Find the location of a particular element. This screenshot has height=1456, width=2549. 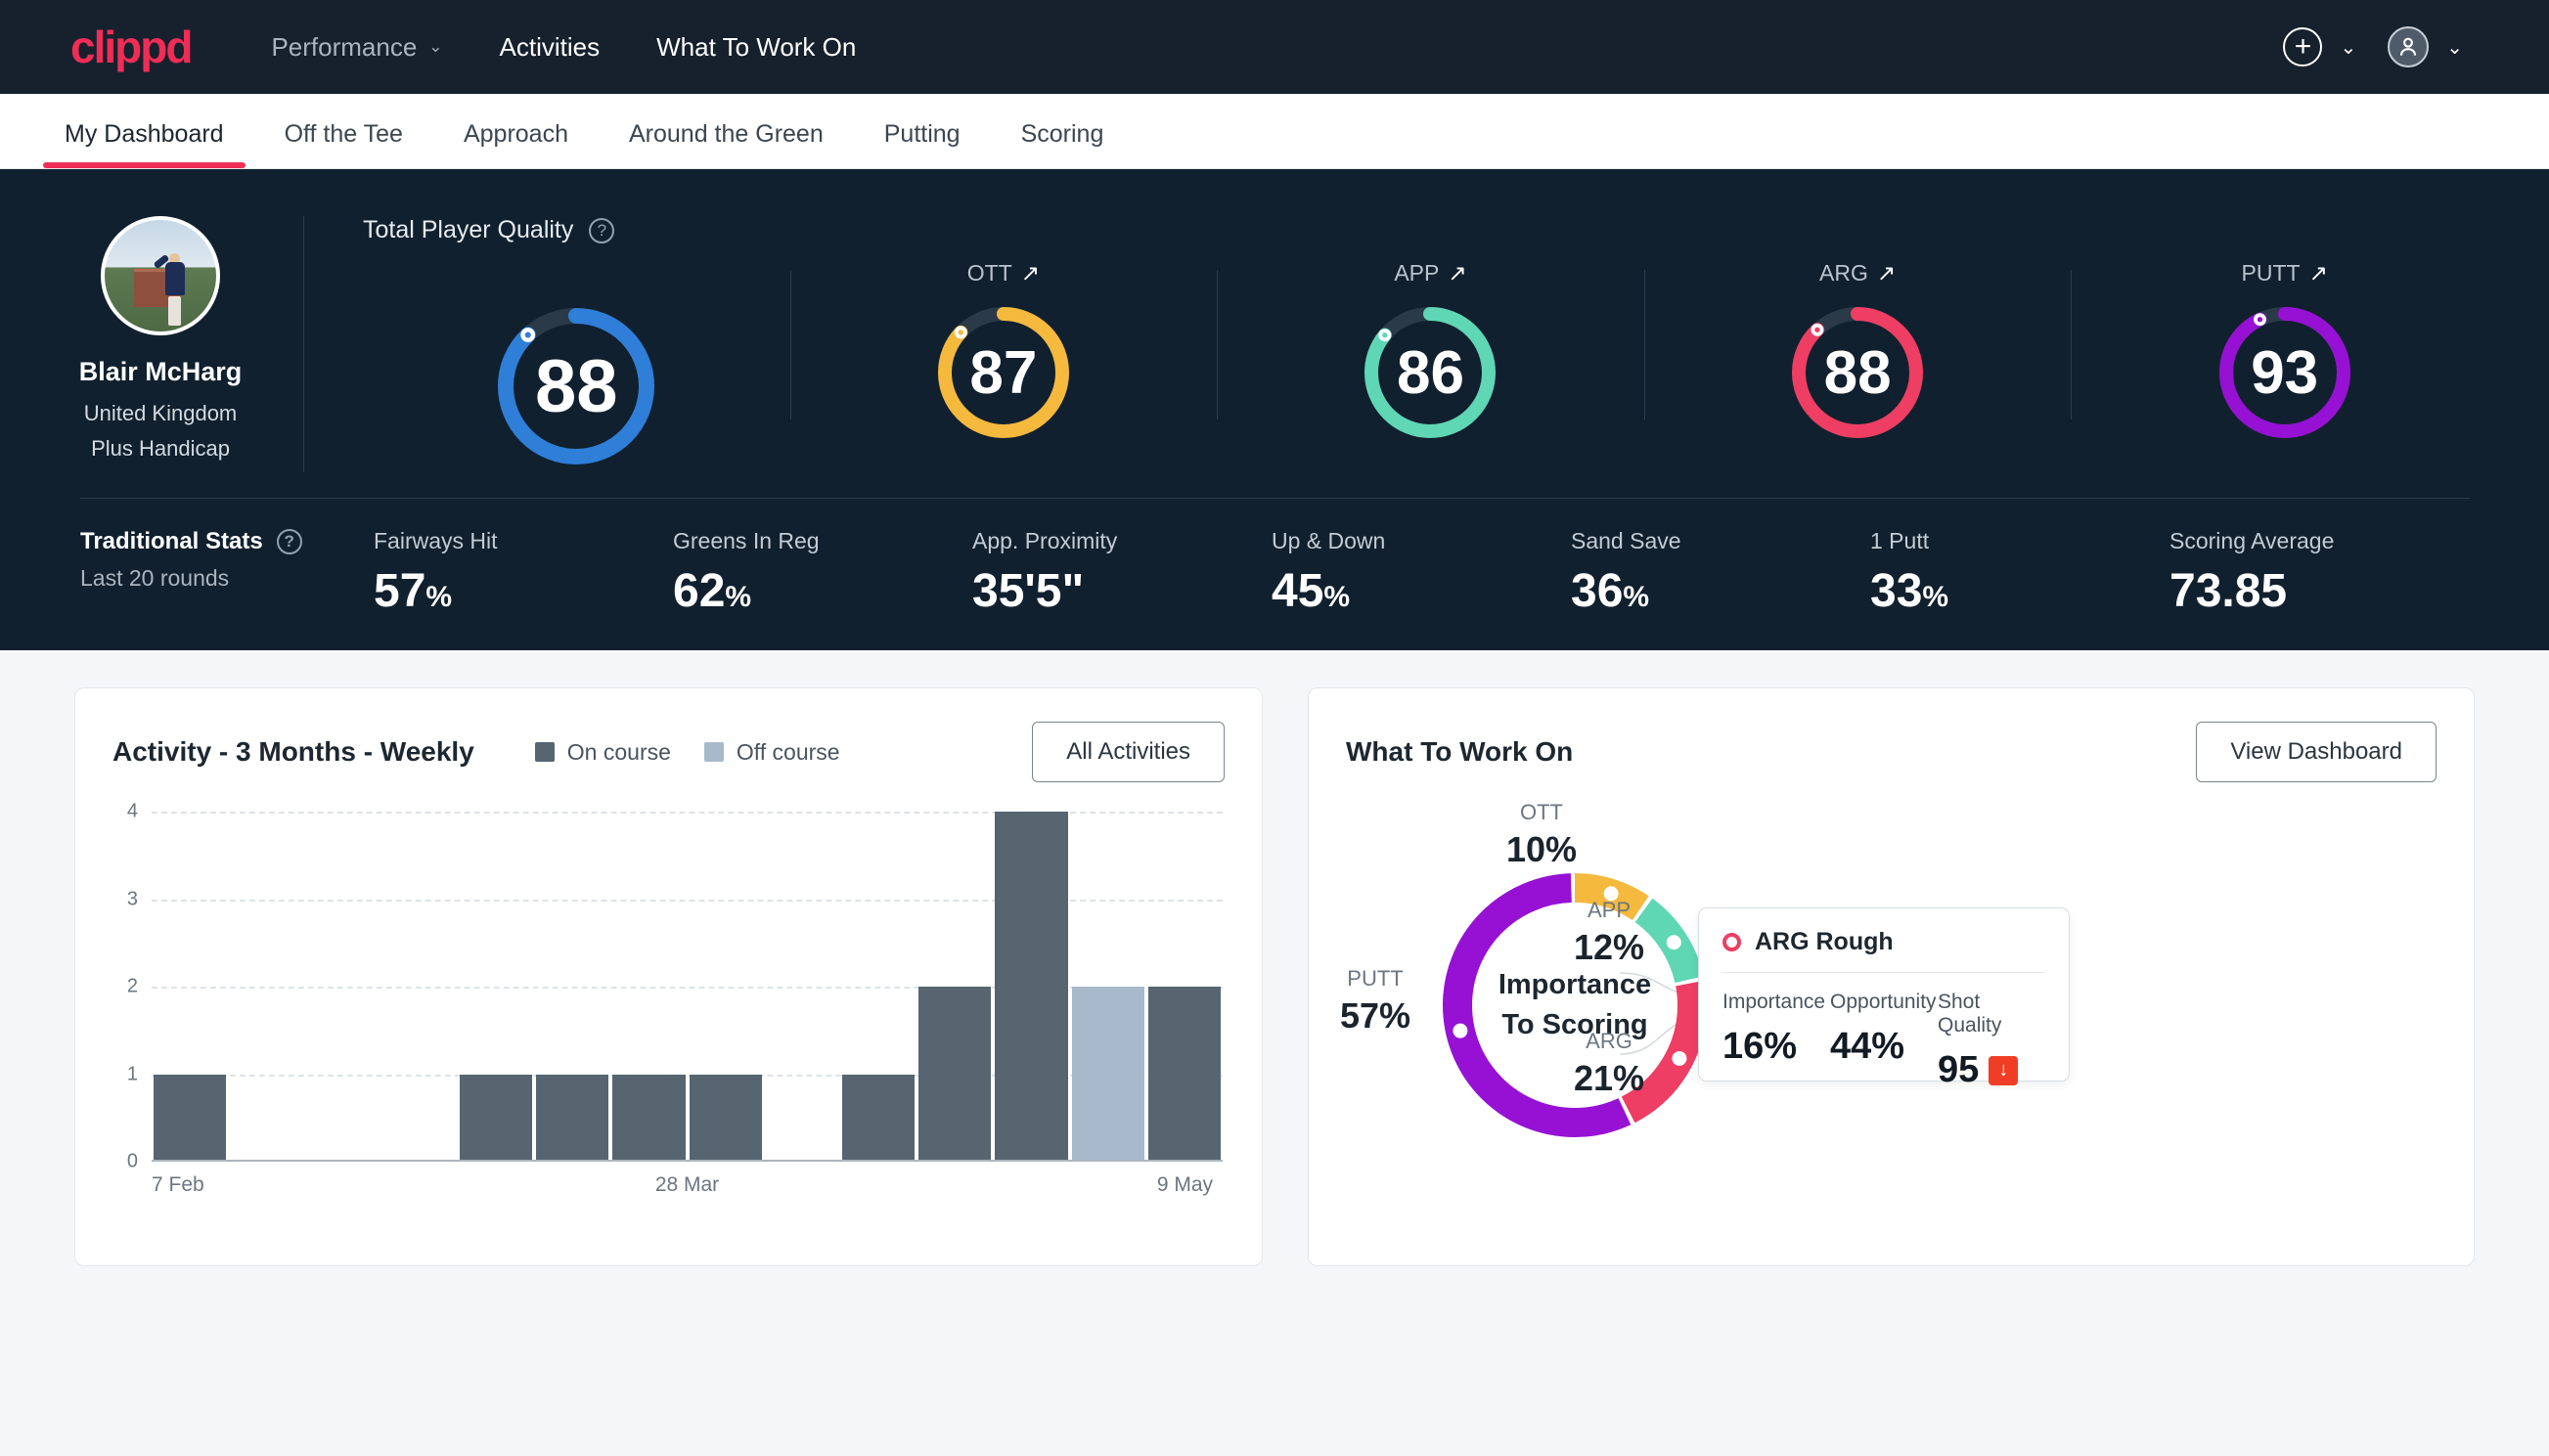

view-dashboard-button: View Dashboard is located at coordinates (2316, 752).